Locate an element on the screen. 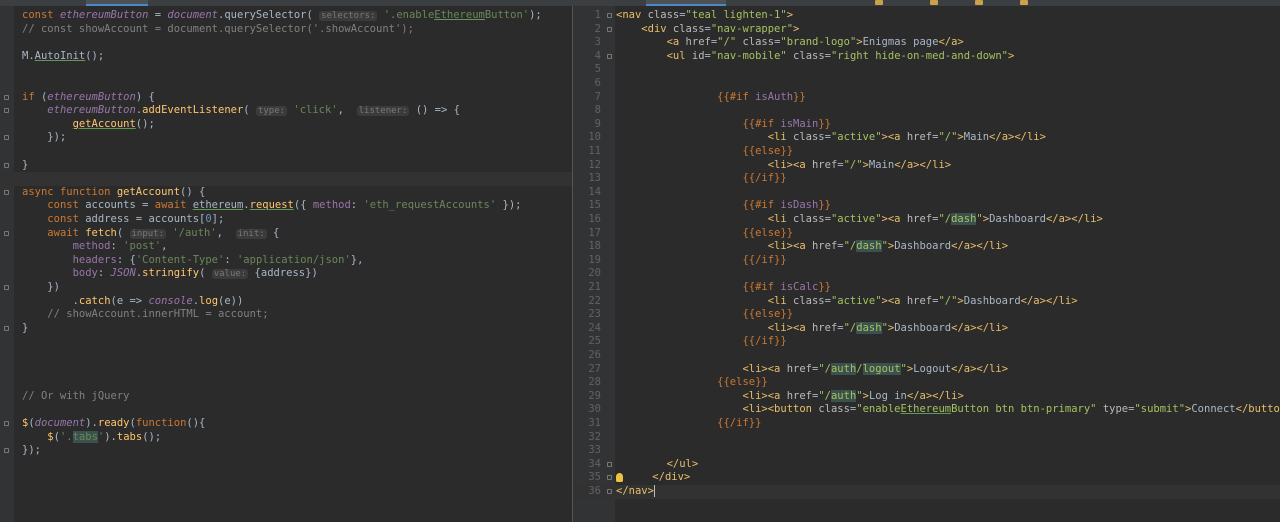  code-line: const address = accounts[0]; is located at coordinates (123, 220).